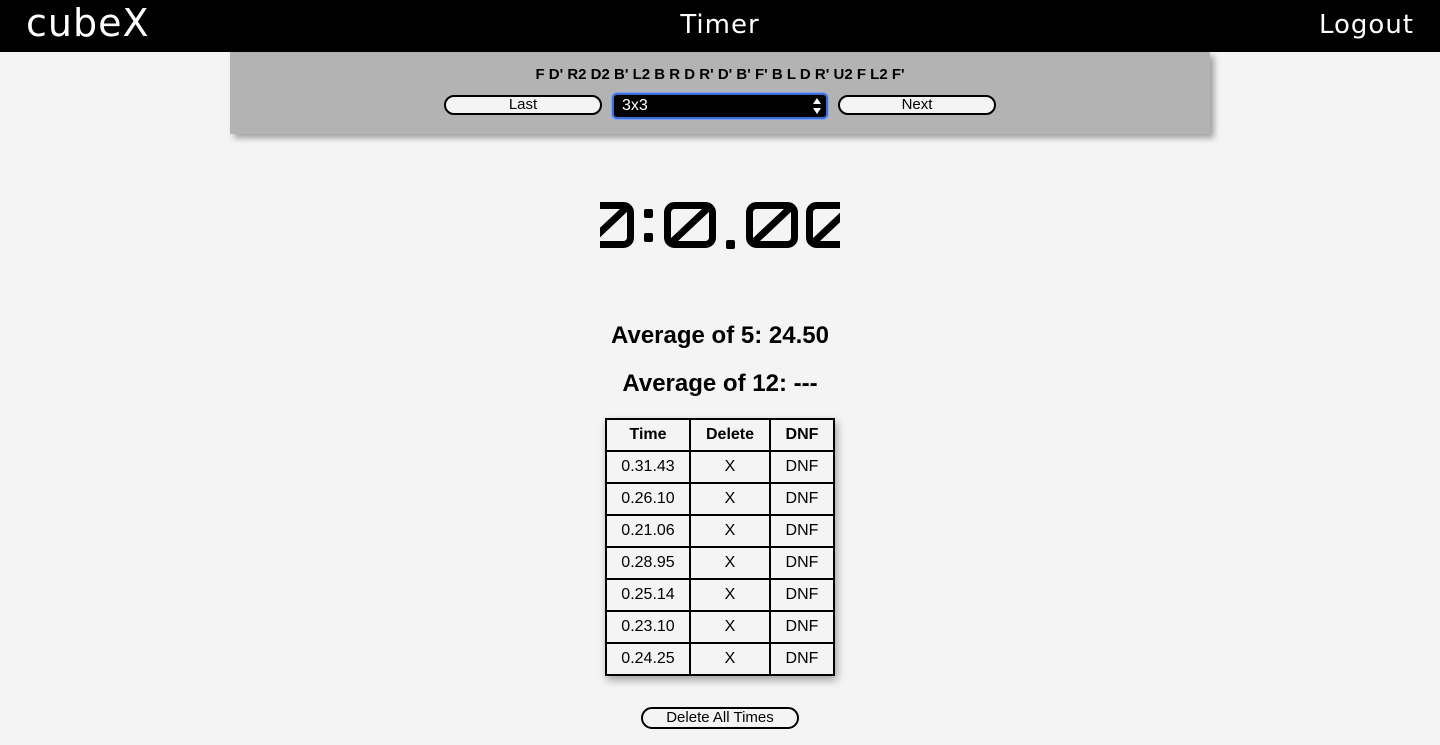  What do you see at coordinates (648, 467) in the screenshot?
I see `time-cell: 0.31.43` at bounding box center [648, 467].